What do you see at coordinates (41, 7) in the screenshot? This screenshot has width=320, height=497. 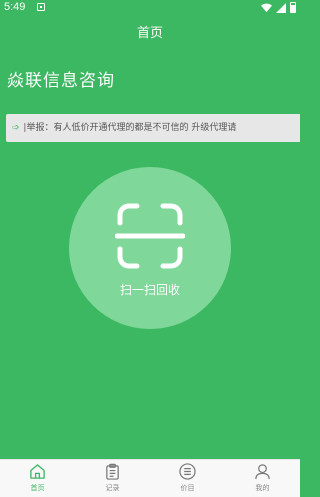 I see `notification-app-icon` at bounding box center [41, 7].